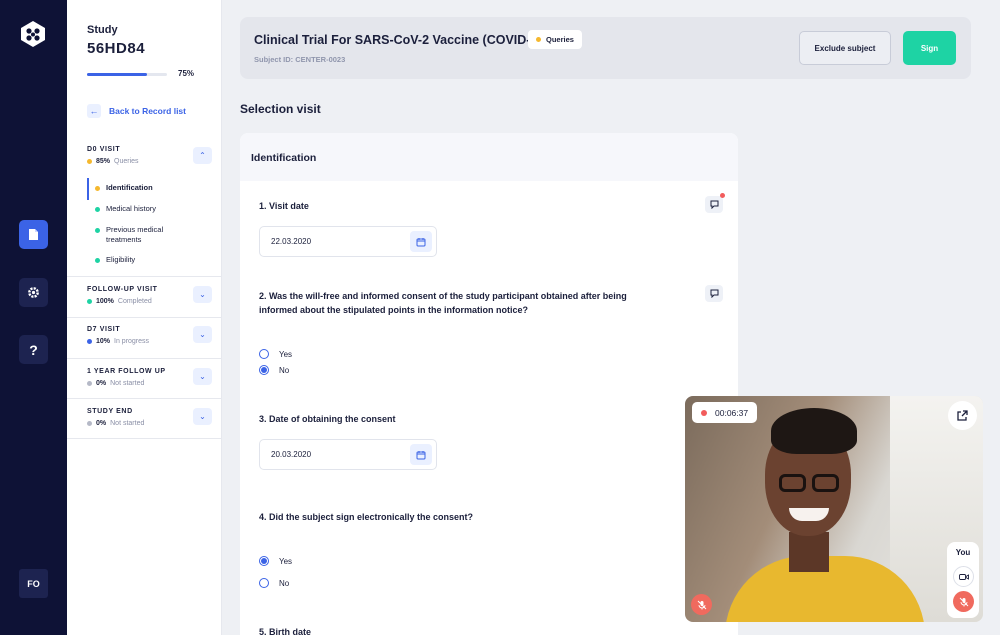  I want to click on camera-button, so click(963, 576).